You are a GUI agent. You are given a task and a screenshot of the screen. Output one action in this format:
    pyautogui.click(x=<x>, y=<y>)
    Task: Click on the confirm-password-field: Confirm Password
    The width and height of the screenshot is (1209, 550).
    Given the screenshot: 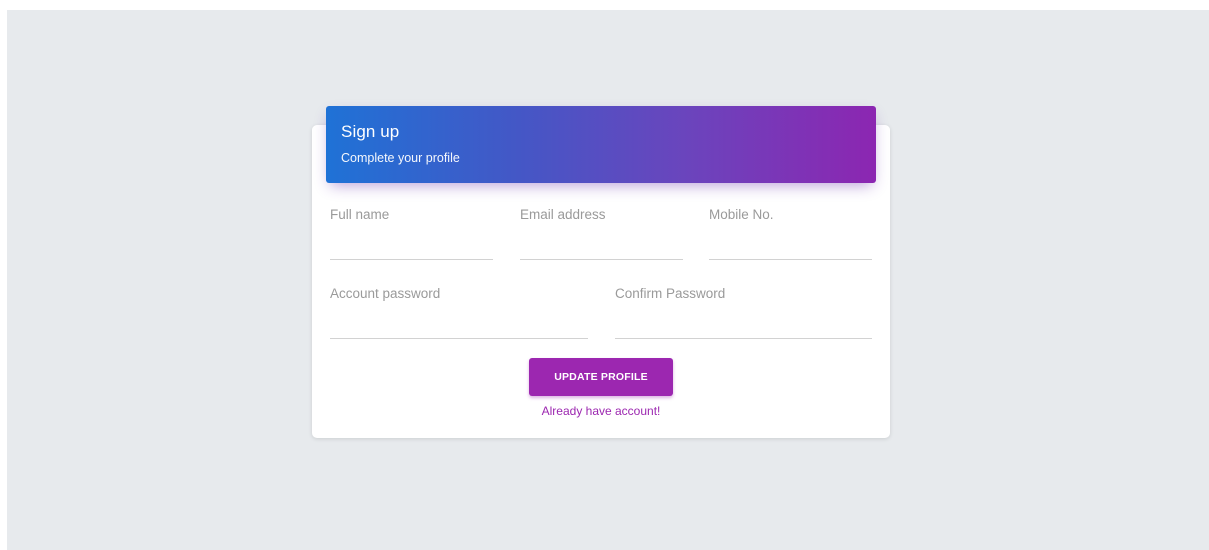 What is the action you would take?
    pyautogui.click(x=743, y=314)
    